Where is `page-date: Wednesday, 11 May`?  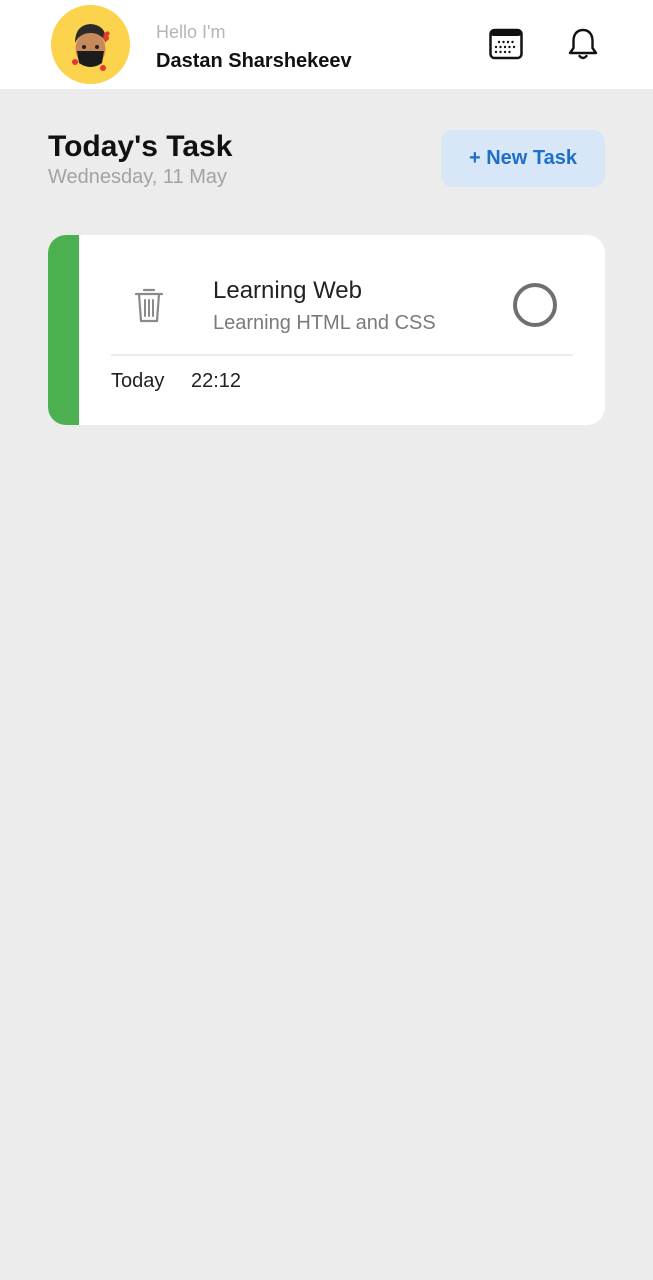
page-date: Wednesday, 11 May is located at coordinates (137, 177).